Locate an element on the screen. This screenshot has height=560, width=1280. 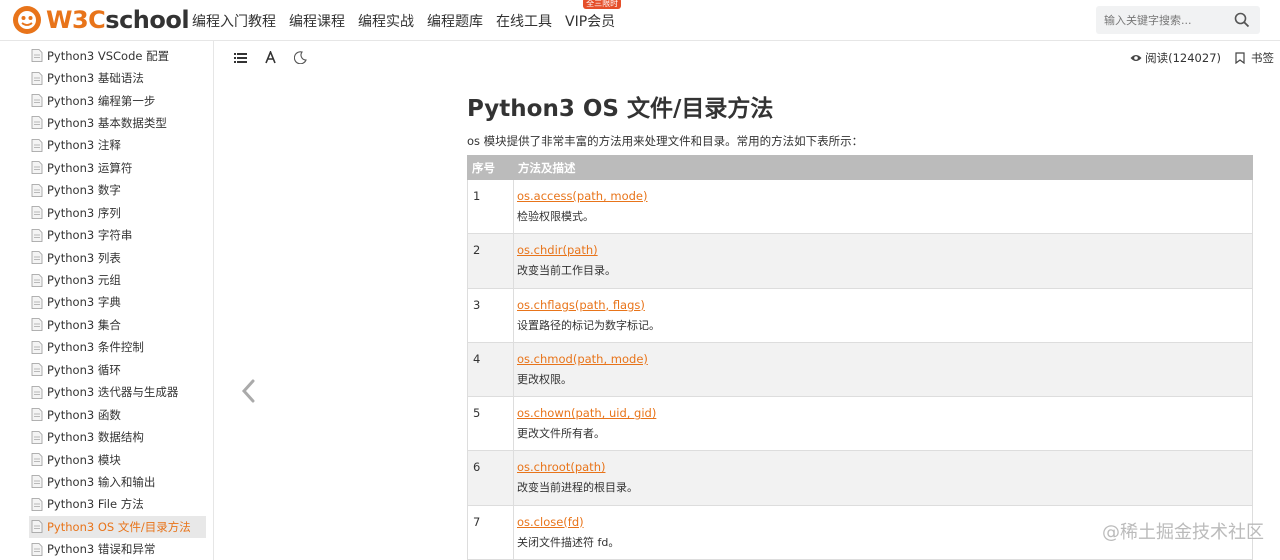
table-row: 6 os.chroot(path) 改变当前进程的根目录。 is located at coordinates (860, 478).